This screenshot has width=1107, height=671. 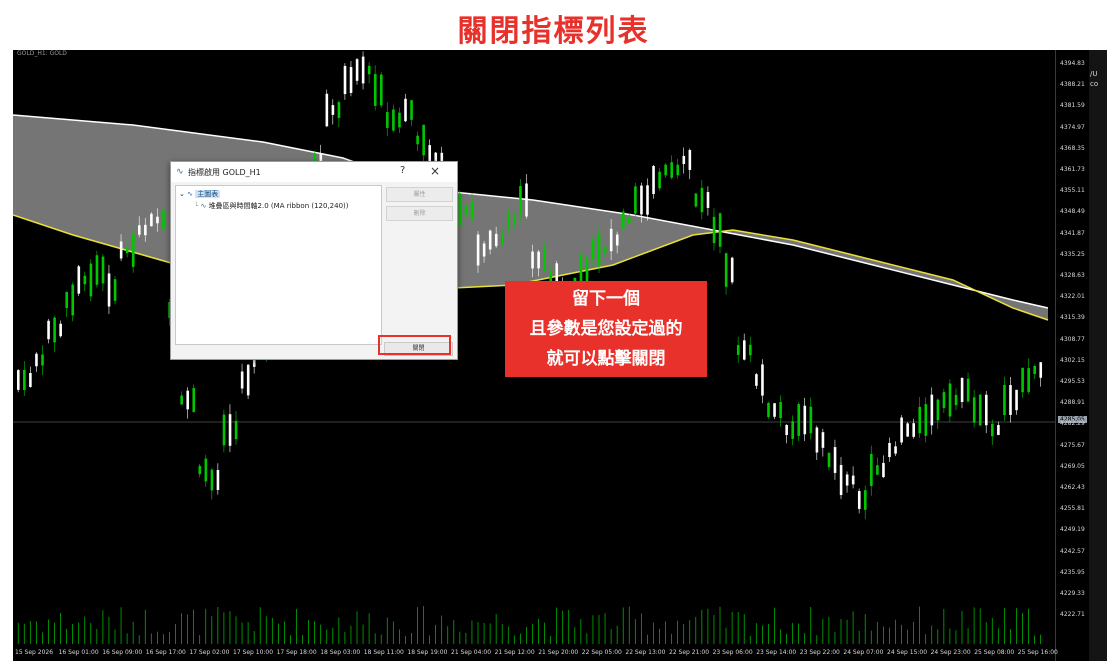 What do you see at coordinates (314, 172) in the screenshot?
I see `dialog-titlebar: ∿ 指標啟用 GOLD_H1 ? ×` at bounding box center [314, 172].